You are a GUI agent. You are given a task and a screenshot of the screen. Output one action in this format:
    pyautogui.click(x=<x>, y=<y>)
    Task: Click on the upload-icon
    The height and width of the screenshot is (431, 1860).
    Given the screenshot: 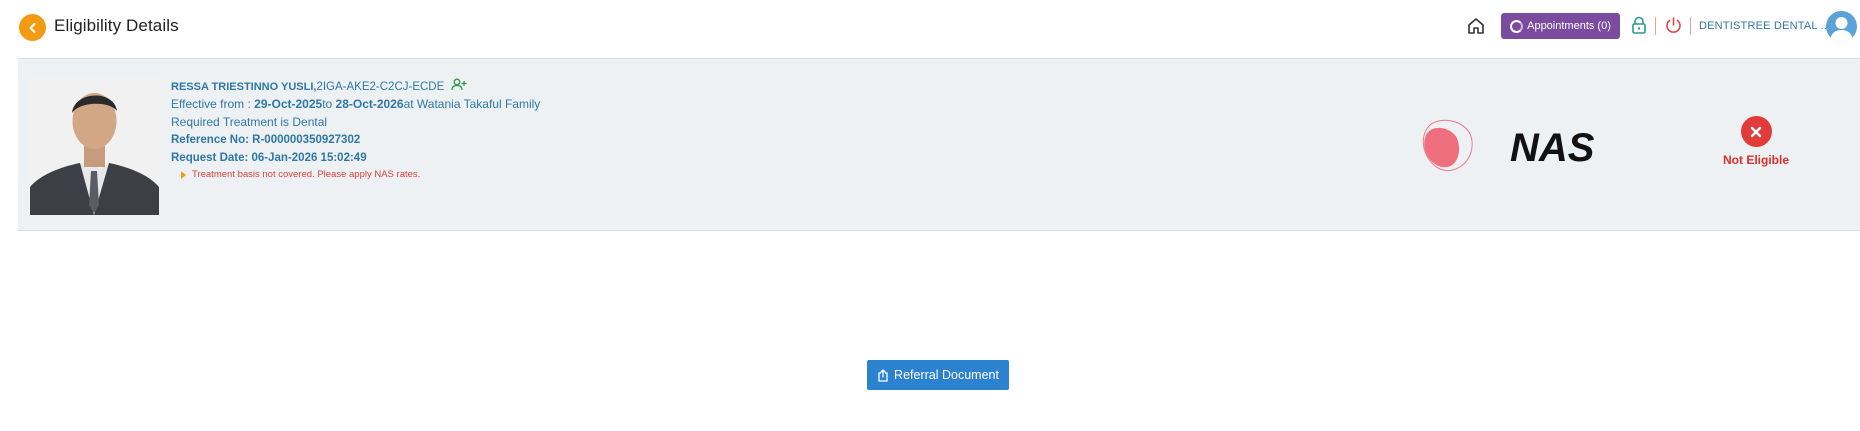 What is the action you would take?
    pyautogui.click(x=883, y=375)
    